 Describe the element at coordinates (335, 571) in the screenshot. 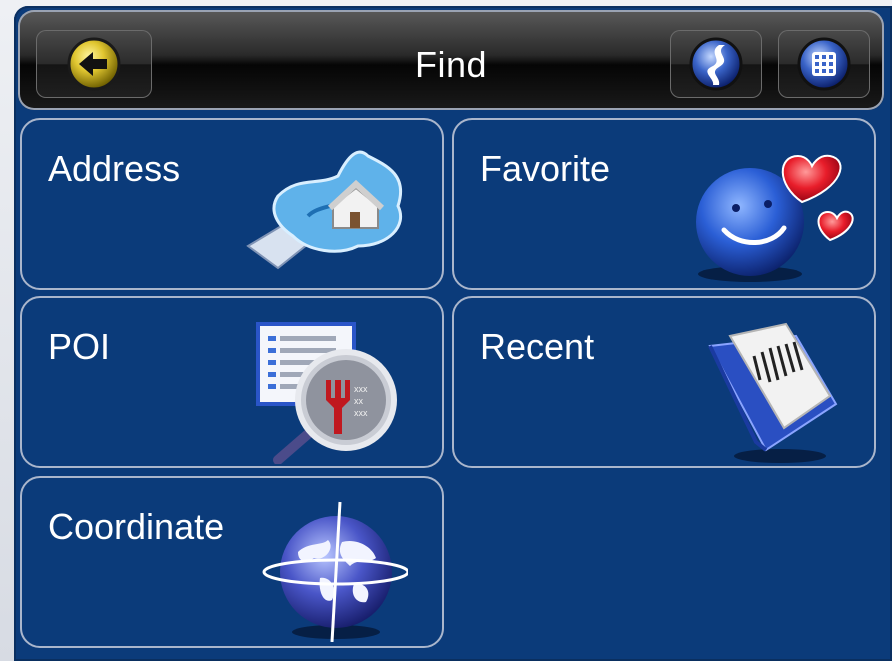

I see `globe-icon` at that location.